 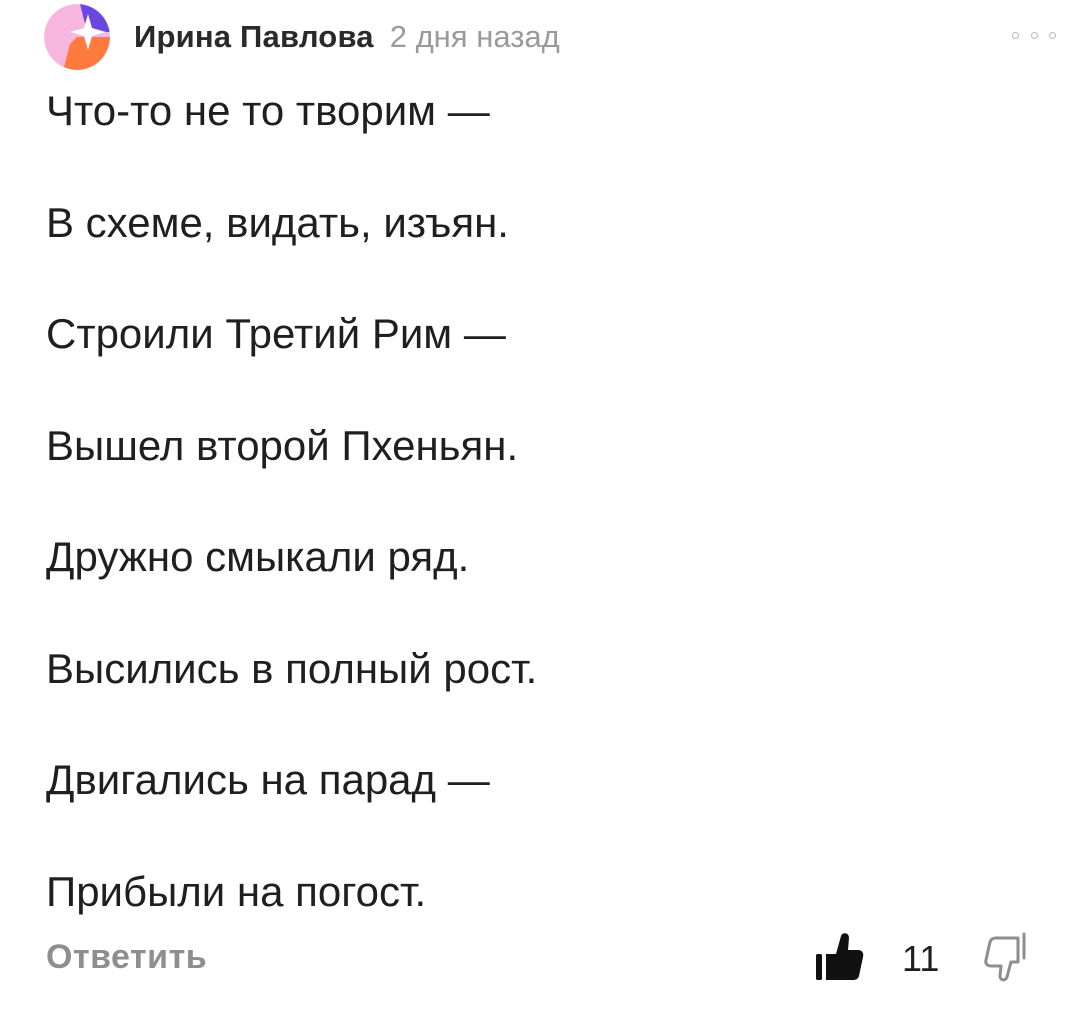 What do you see at coordinates (474, 36) in the screenshot?
I see `comment-time: 2 дня назад` at bounding box center [474, 36].